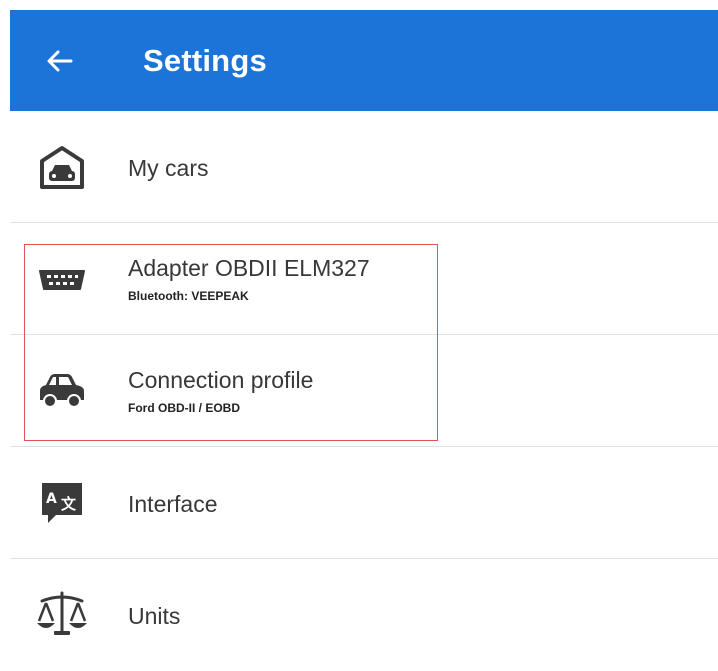 Image resolution: width=718 pixels, height=671 pixels. I want to click on svg-text: 文, so click(69, 504).